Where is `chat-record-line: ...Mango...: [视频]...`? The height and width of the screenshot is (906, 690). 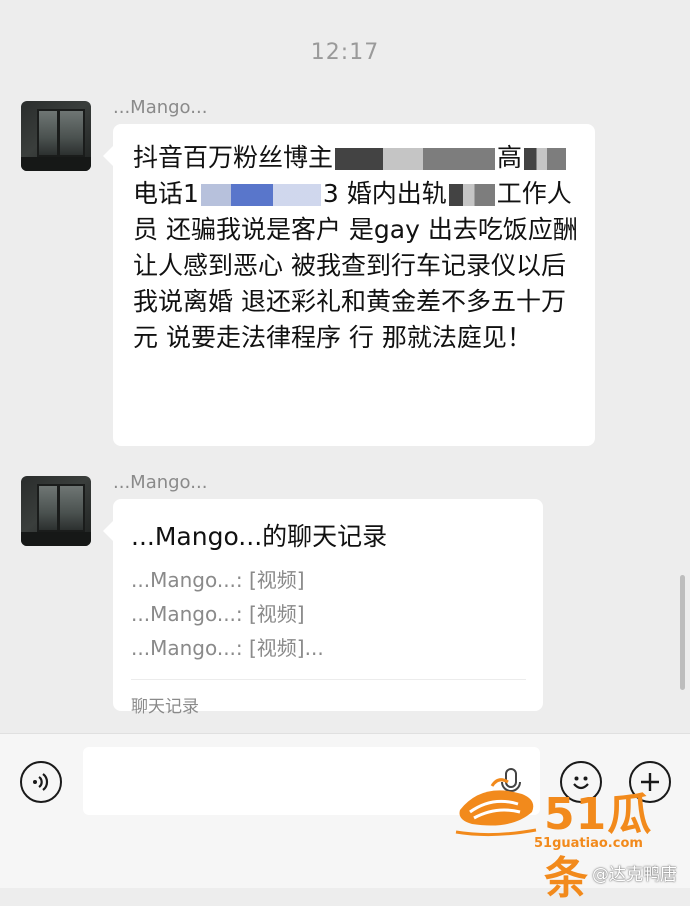
chat-record-line: ...Mango...: [视频]... is located at coordinates (227, 648).